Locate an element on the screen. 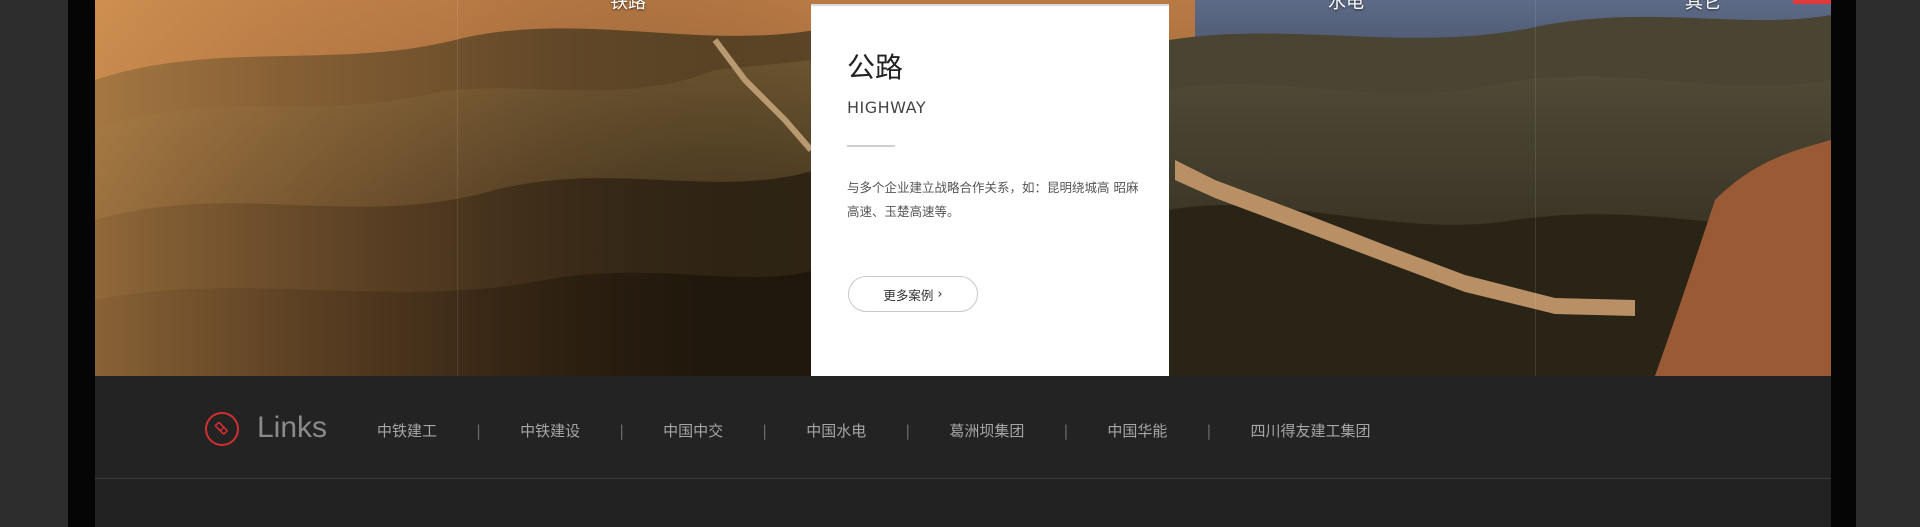  more-cases-label: 更多案例 is located at coordinates (908, 295).